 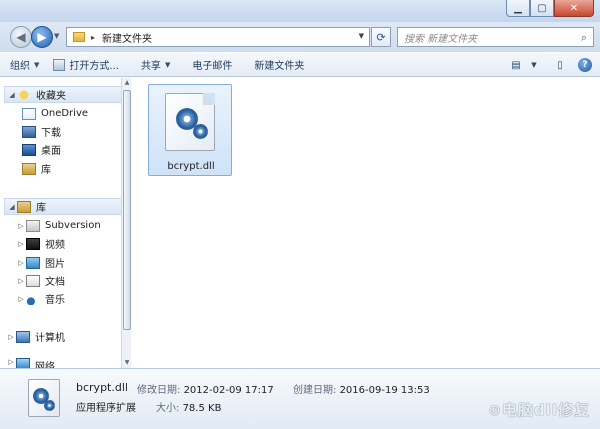 I want to click on preview-pane-button: ▯, so click(x=560, y=65).